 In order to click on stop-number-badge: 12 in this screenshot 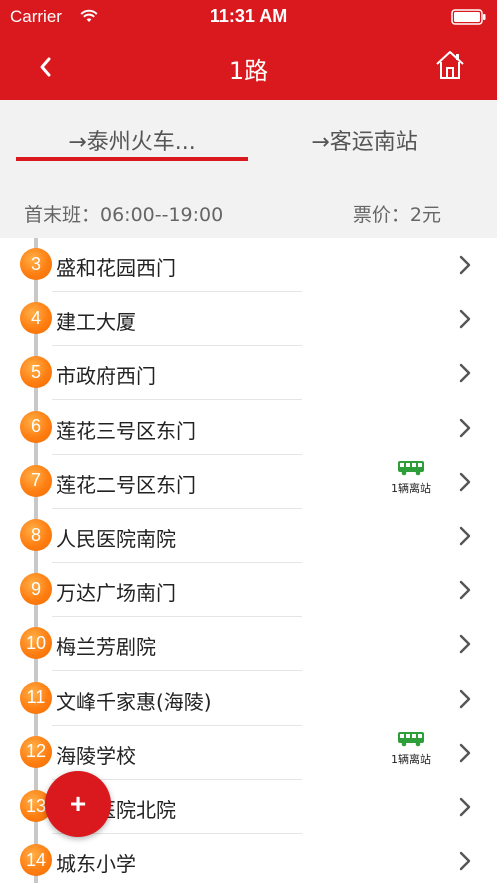, I will do `click(36, 751)`.